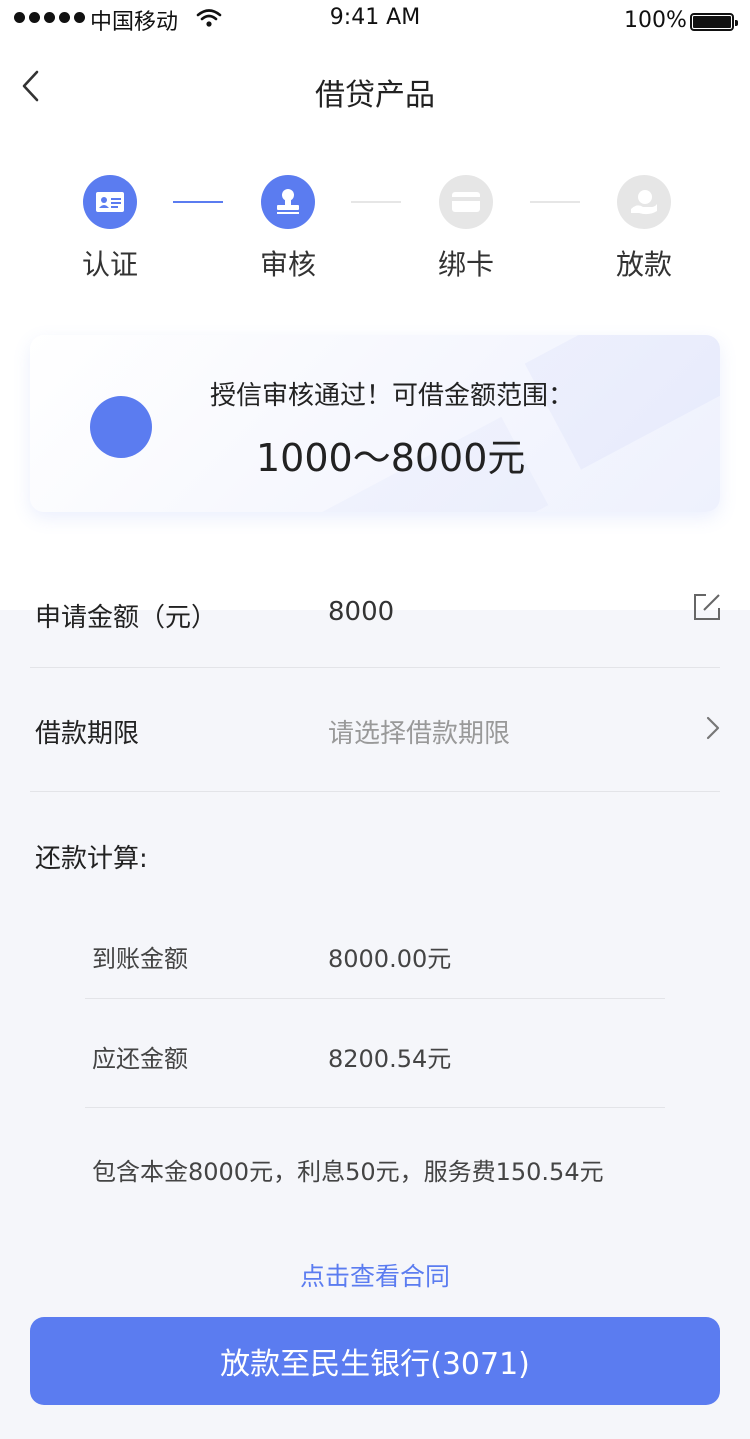  I want to click on due-amount-label: 应还金额, so click(140, 1059).